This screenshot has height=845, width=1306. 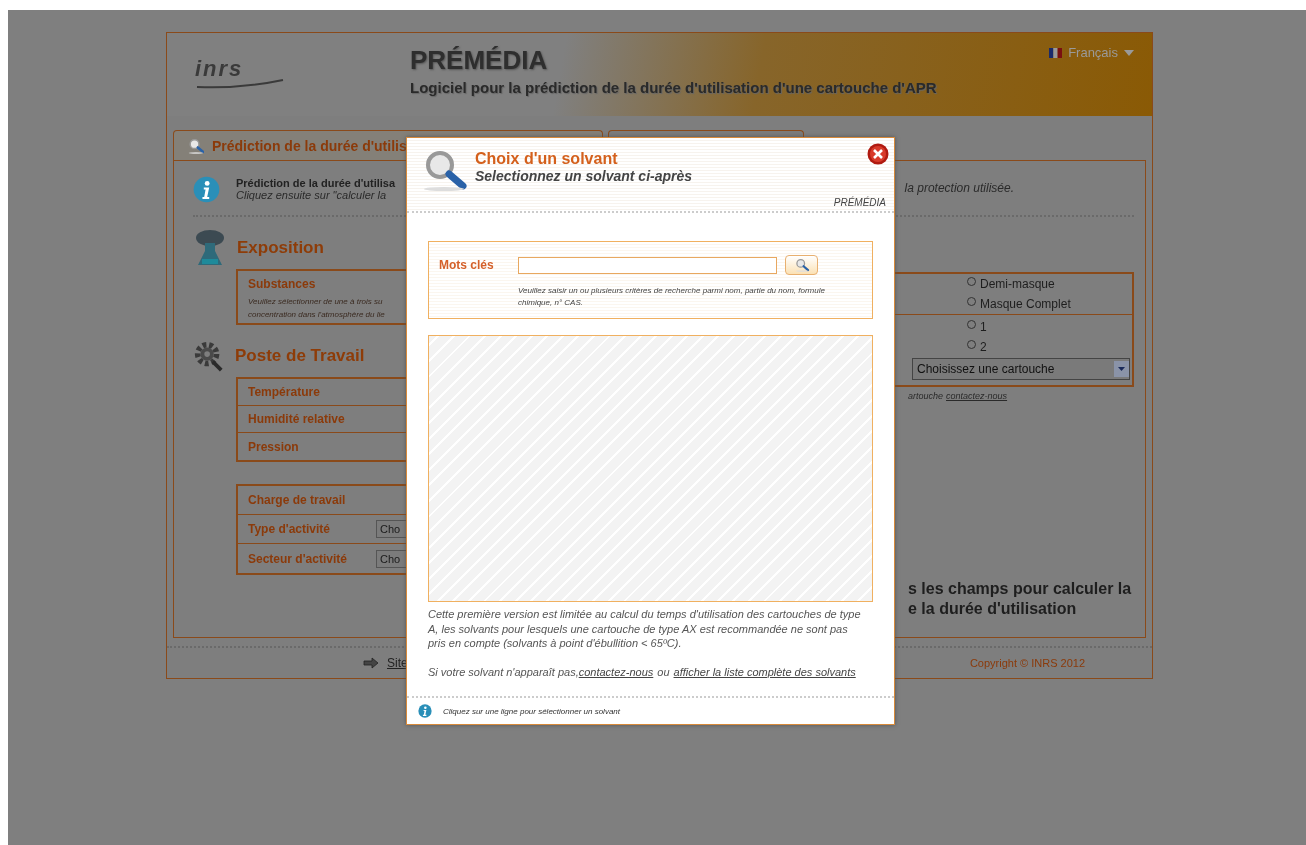 I want to click on flag-icon, so click(x=1056, y=52).